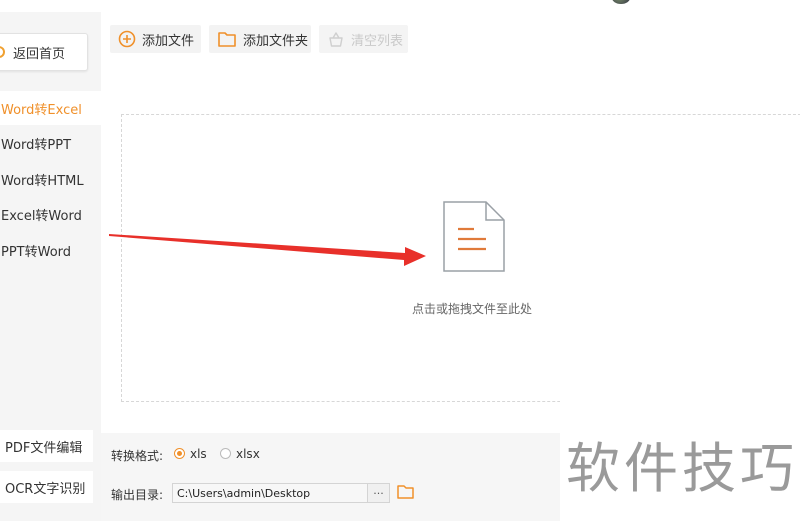 This screenshot has height=521, width=800. What do you see at coordinates (682, 468) in the screenshot?
I see `watermark-text: 软件技巧` at bounding box center [682, 468].